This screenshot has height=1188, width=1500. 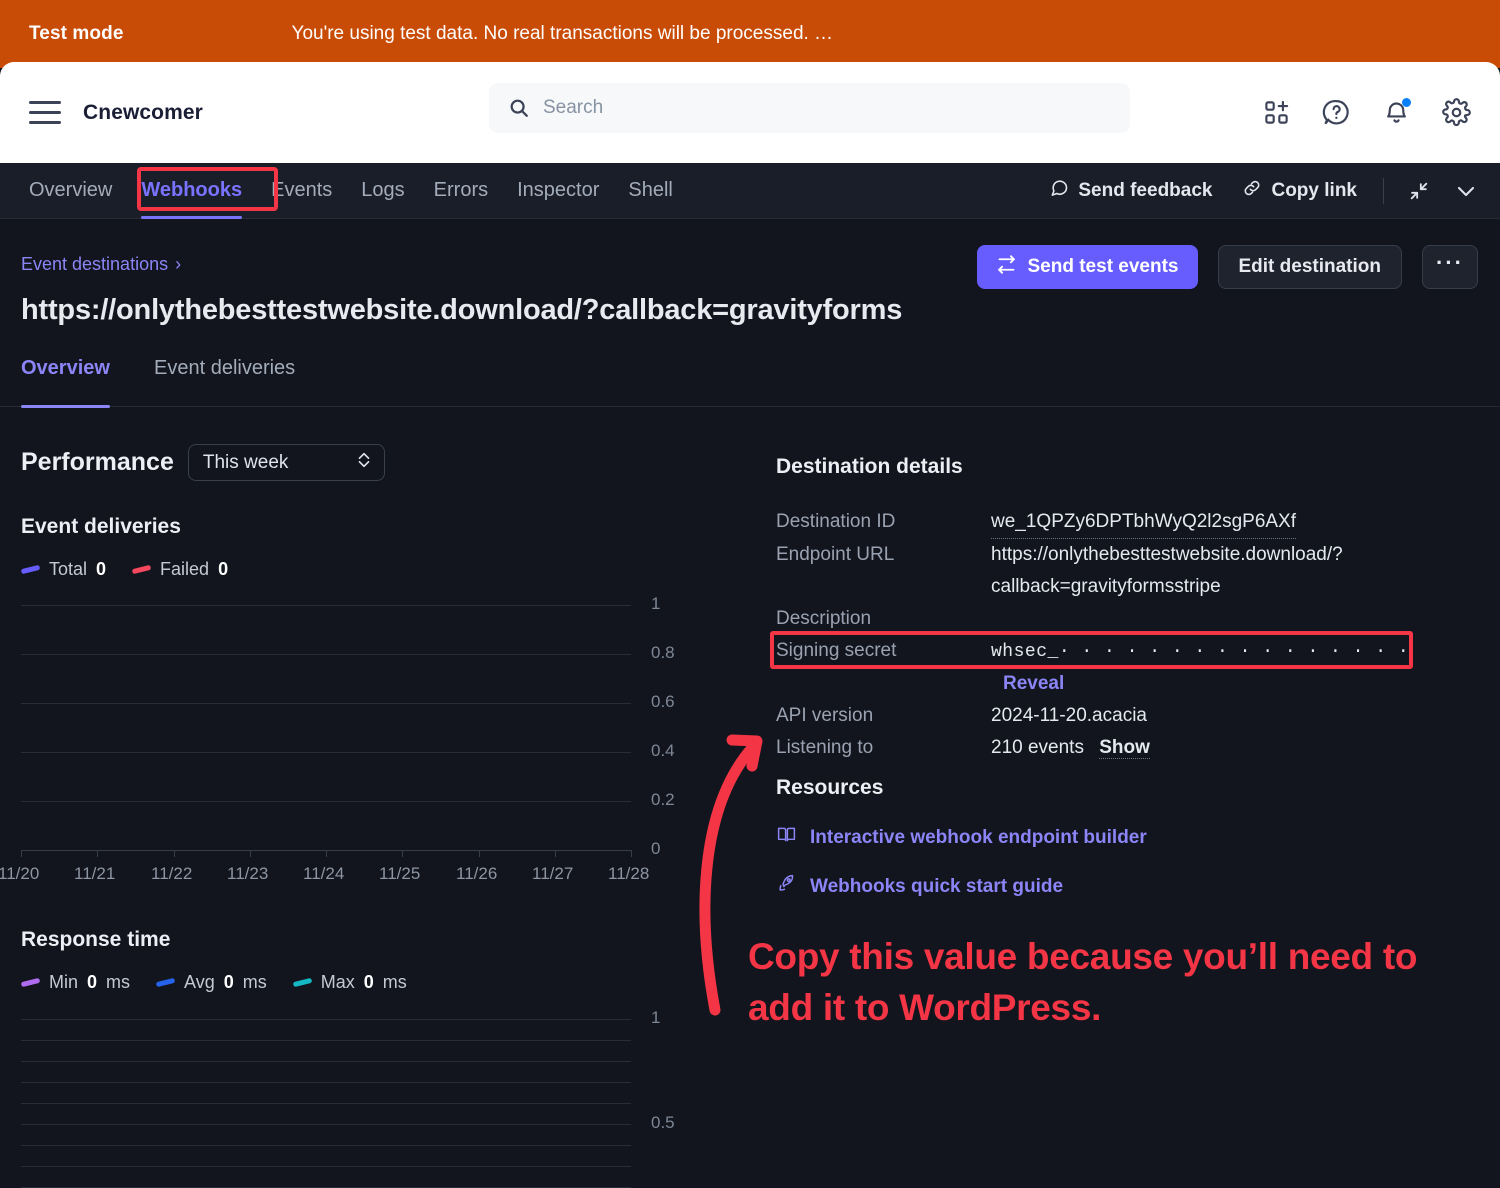 What do you see at coordinates (95, 264) in the screenshot?
I see `breadcrumb-label: Event destinations` at bounding box center [95, 264].